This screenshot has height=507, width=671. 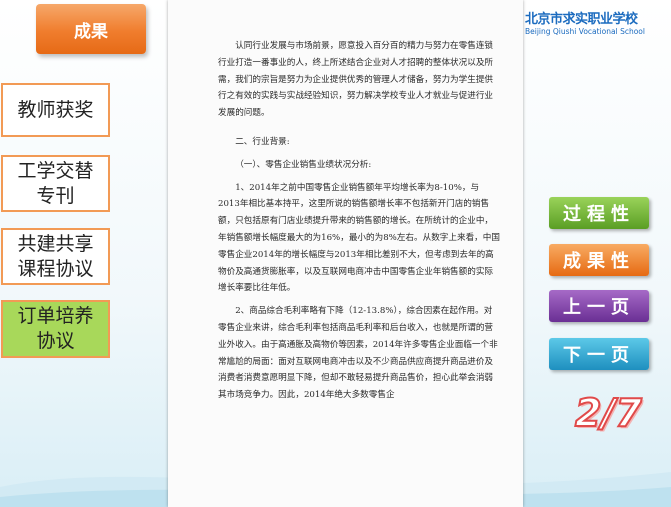 I want to click on nav-work-study-journal: 工学交替 专刊, so click(x=55, y=183).